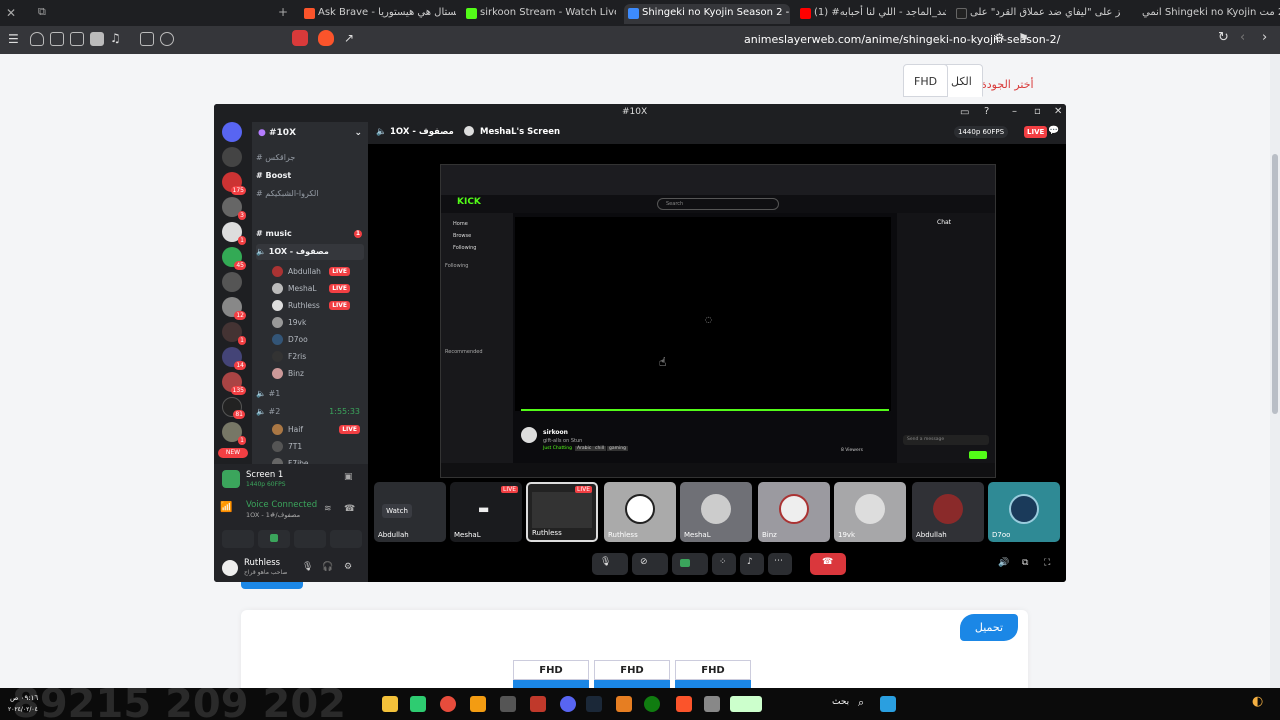 The image size is (1280, 720). Describe the element at coordinates (327, 567) in the screenshot. I see `headphones-icon: 🎧` at that location.